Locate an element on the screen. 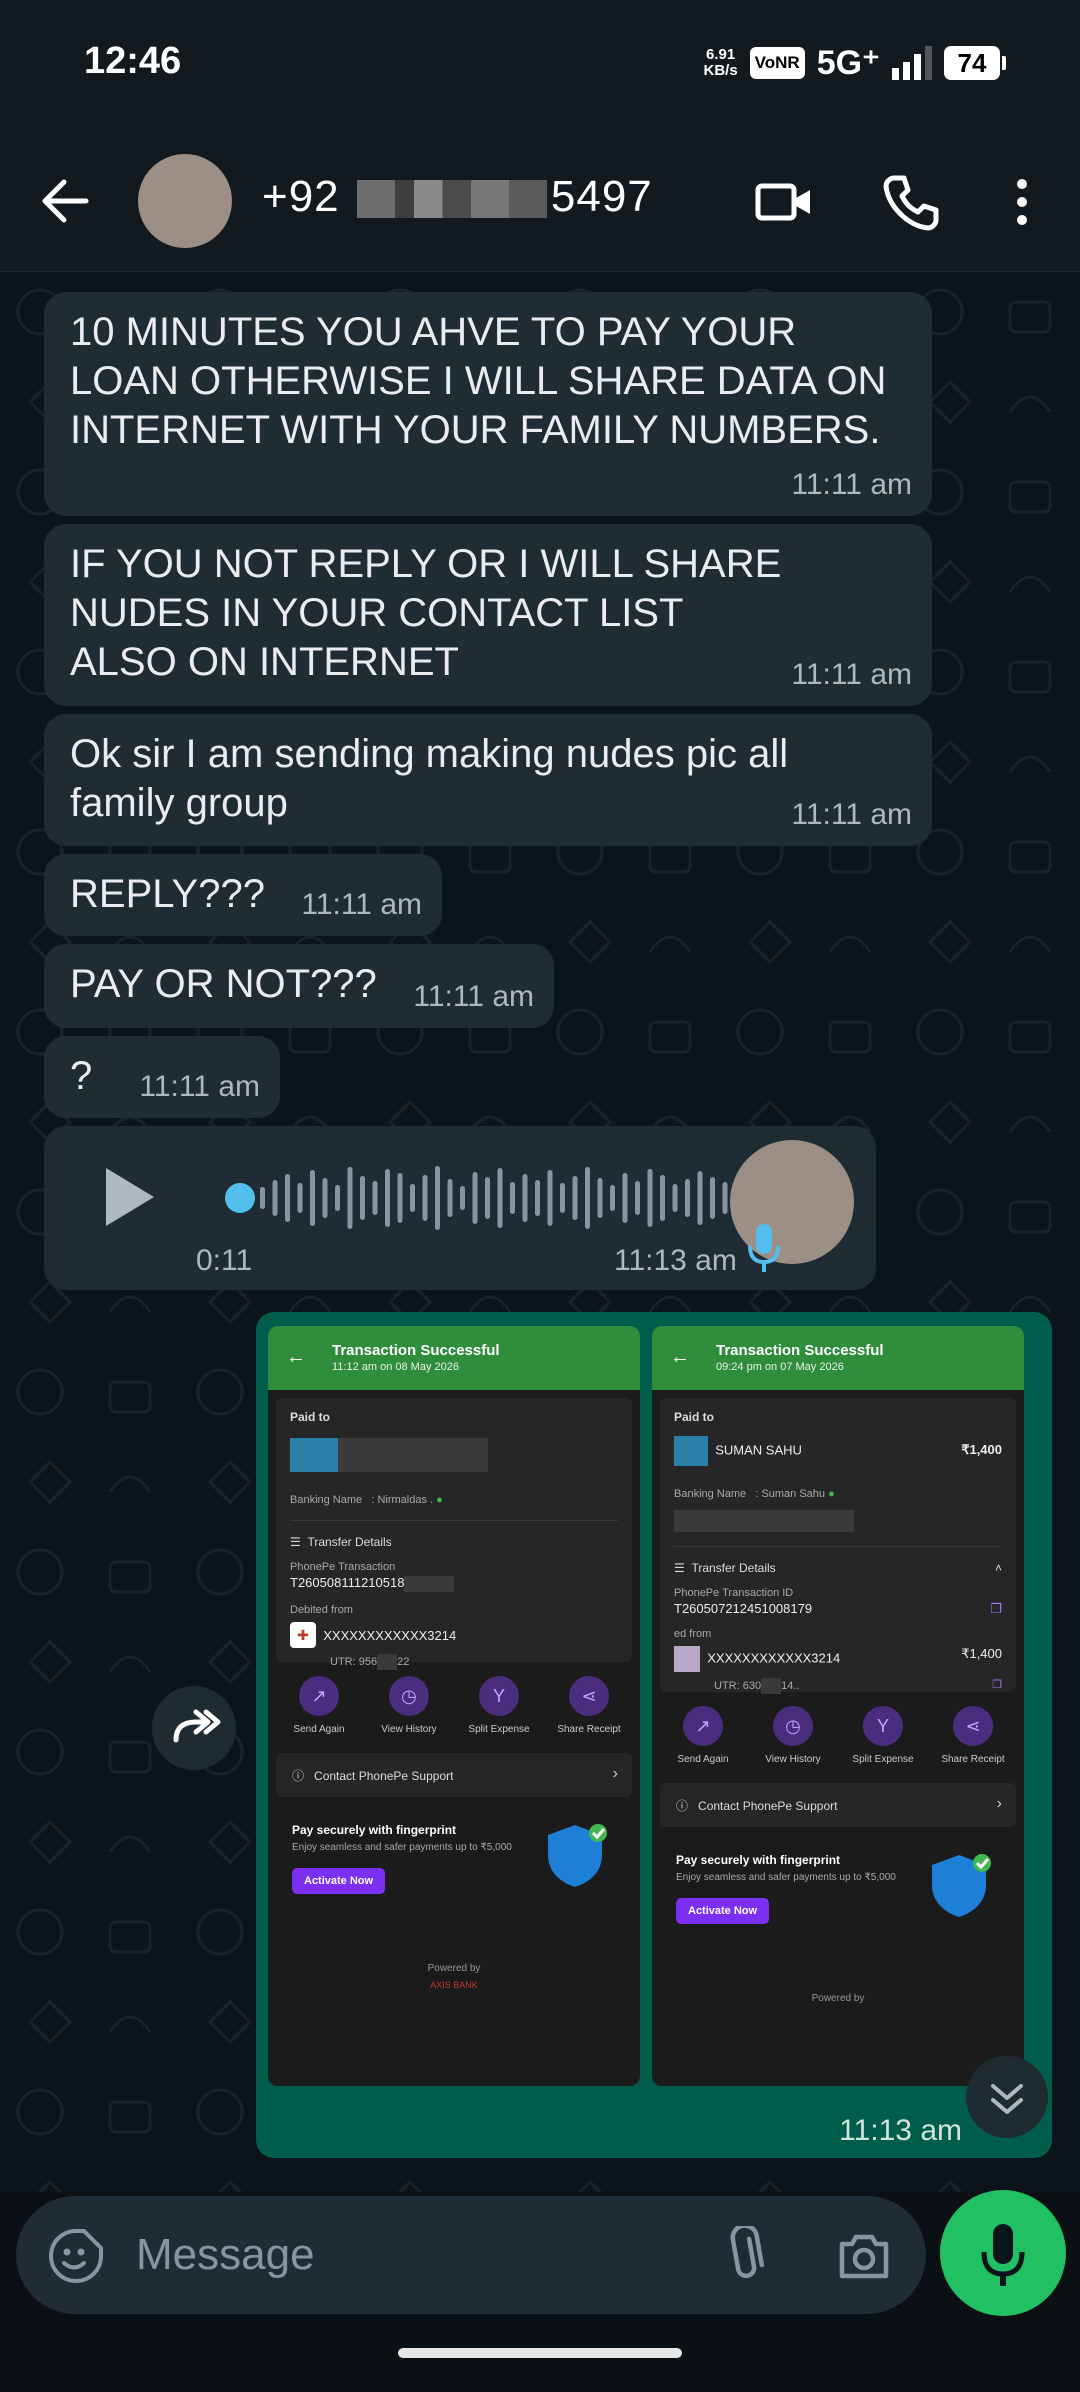  receipt-icon: ☰ is located at coordinates (679, 1568).